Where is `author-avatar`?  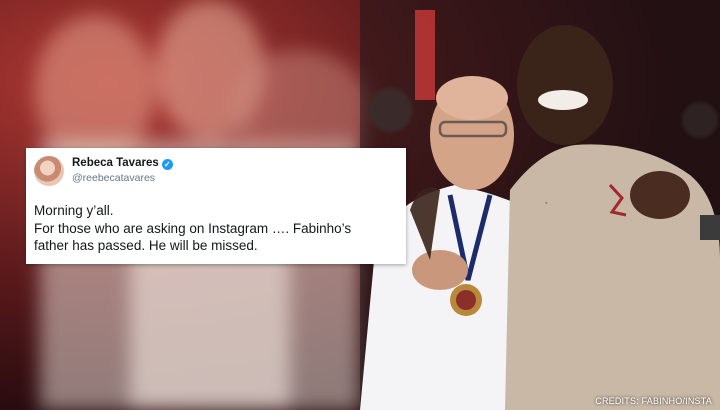
author-avatar is located at coordinates (49, 171).